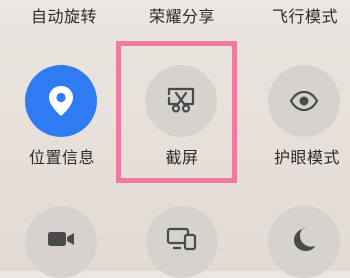 The height and width of the screenshot is (278, 350). Describe the element at coordinates (182, 239) in the screenshot. I see `multi-screen-icon` at that location.